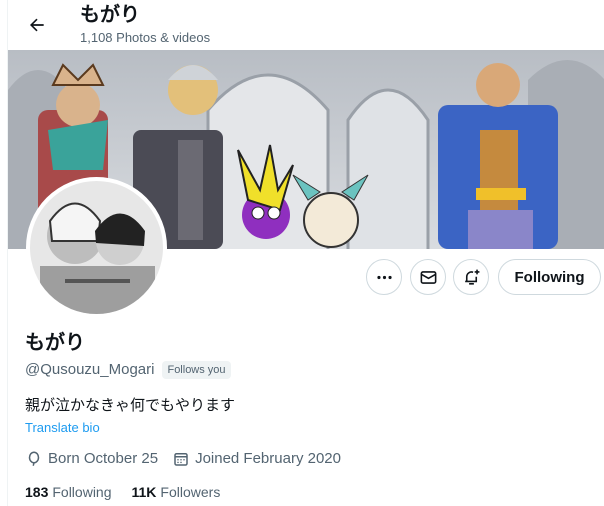 Image resolution: width=604 pixels, height=506 pixels. I want to click on top-bar: もがり 1,108 Photos & videos, so click(306, 25).